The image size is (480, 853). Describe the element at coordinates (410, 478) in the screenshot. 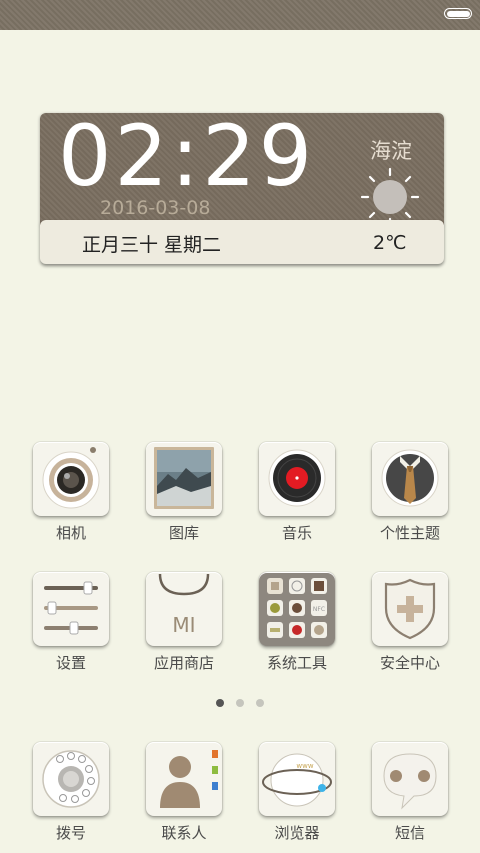

I see `theme-icon` at that location.